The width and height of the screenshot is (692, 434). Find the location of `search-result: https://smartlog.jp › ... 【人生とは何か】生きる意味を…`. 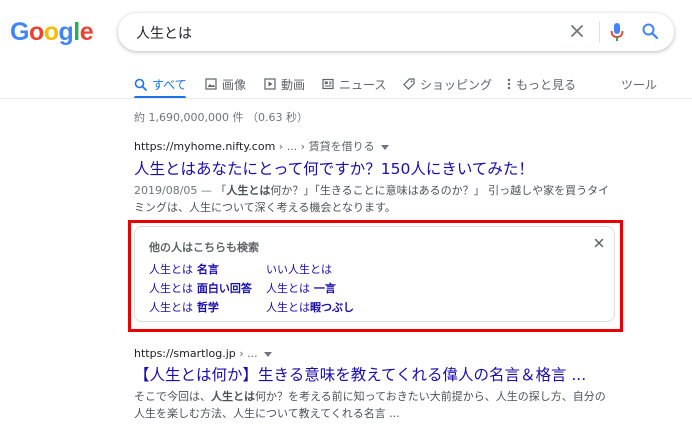

search-result: https://smartlog.jp › ... 【人生とは何か】生きる意味を… is located at coordinates (394, 384).